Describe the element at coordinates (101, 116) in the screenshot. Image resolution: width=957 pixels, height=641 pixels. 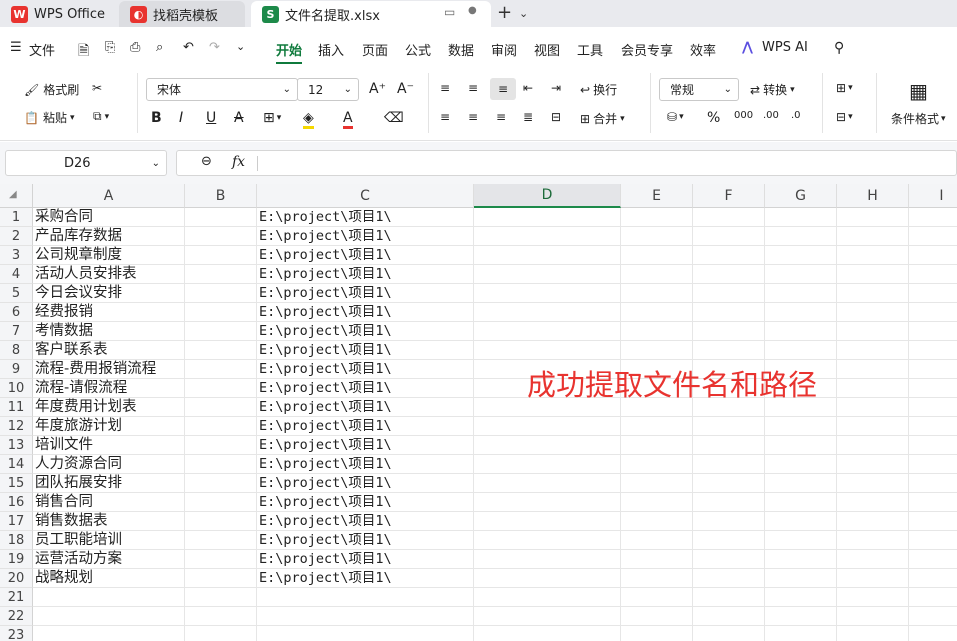
I see `copy-icon: ⧉ ▾` at that location.